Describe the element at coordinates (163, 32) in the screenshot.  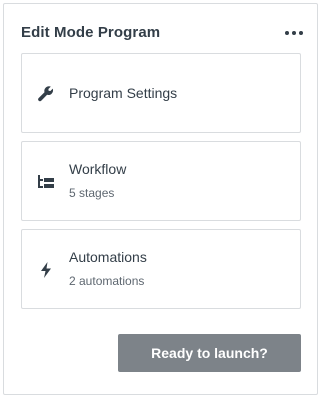
I see `panel-header: Edit Mode Program` at that location.